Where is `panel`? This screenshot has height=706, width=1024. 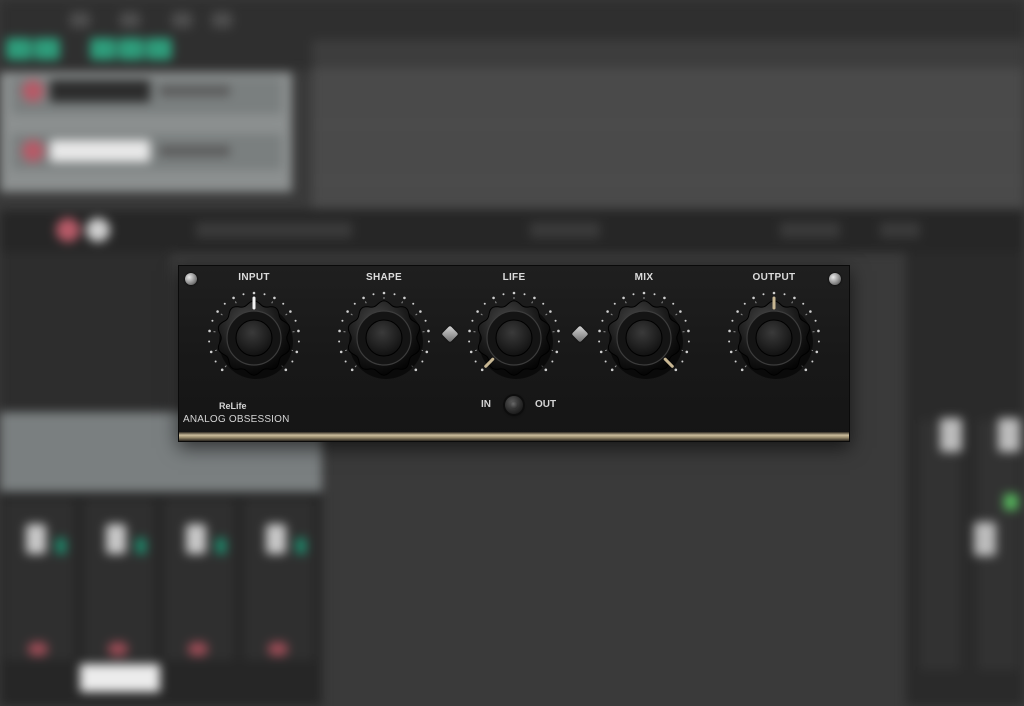 panel is located at coordinates (85, 332).